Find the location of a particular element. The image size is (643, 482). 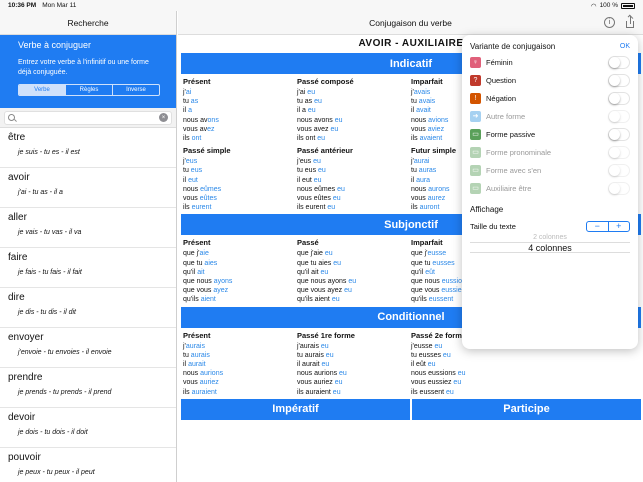

conjugation-ending: avait is located at coordinates (423, 111).